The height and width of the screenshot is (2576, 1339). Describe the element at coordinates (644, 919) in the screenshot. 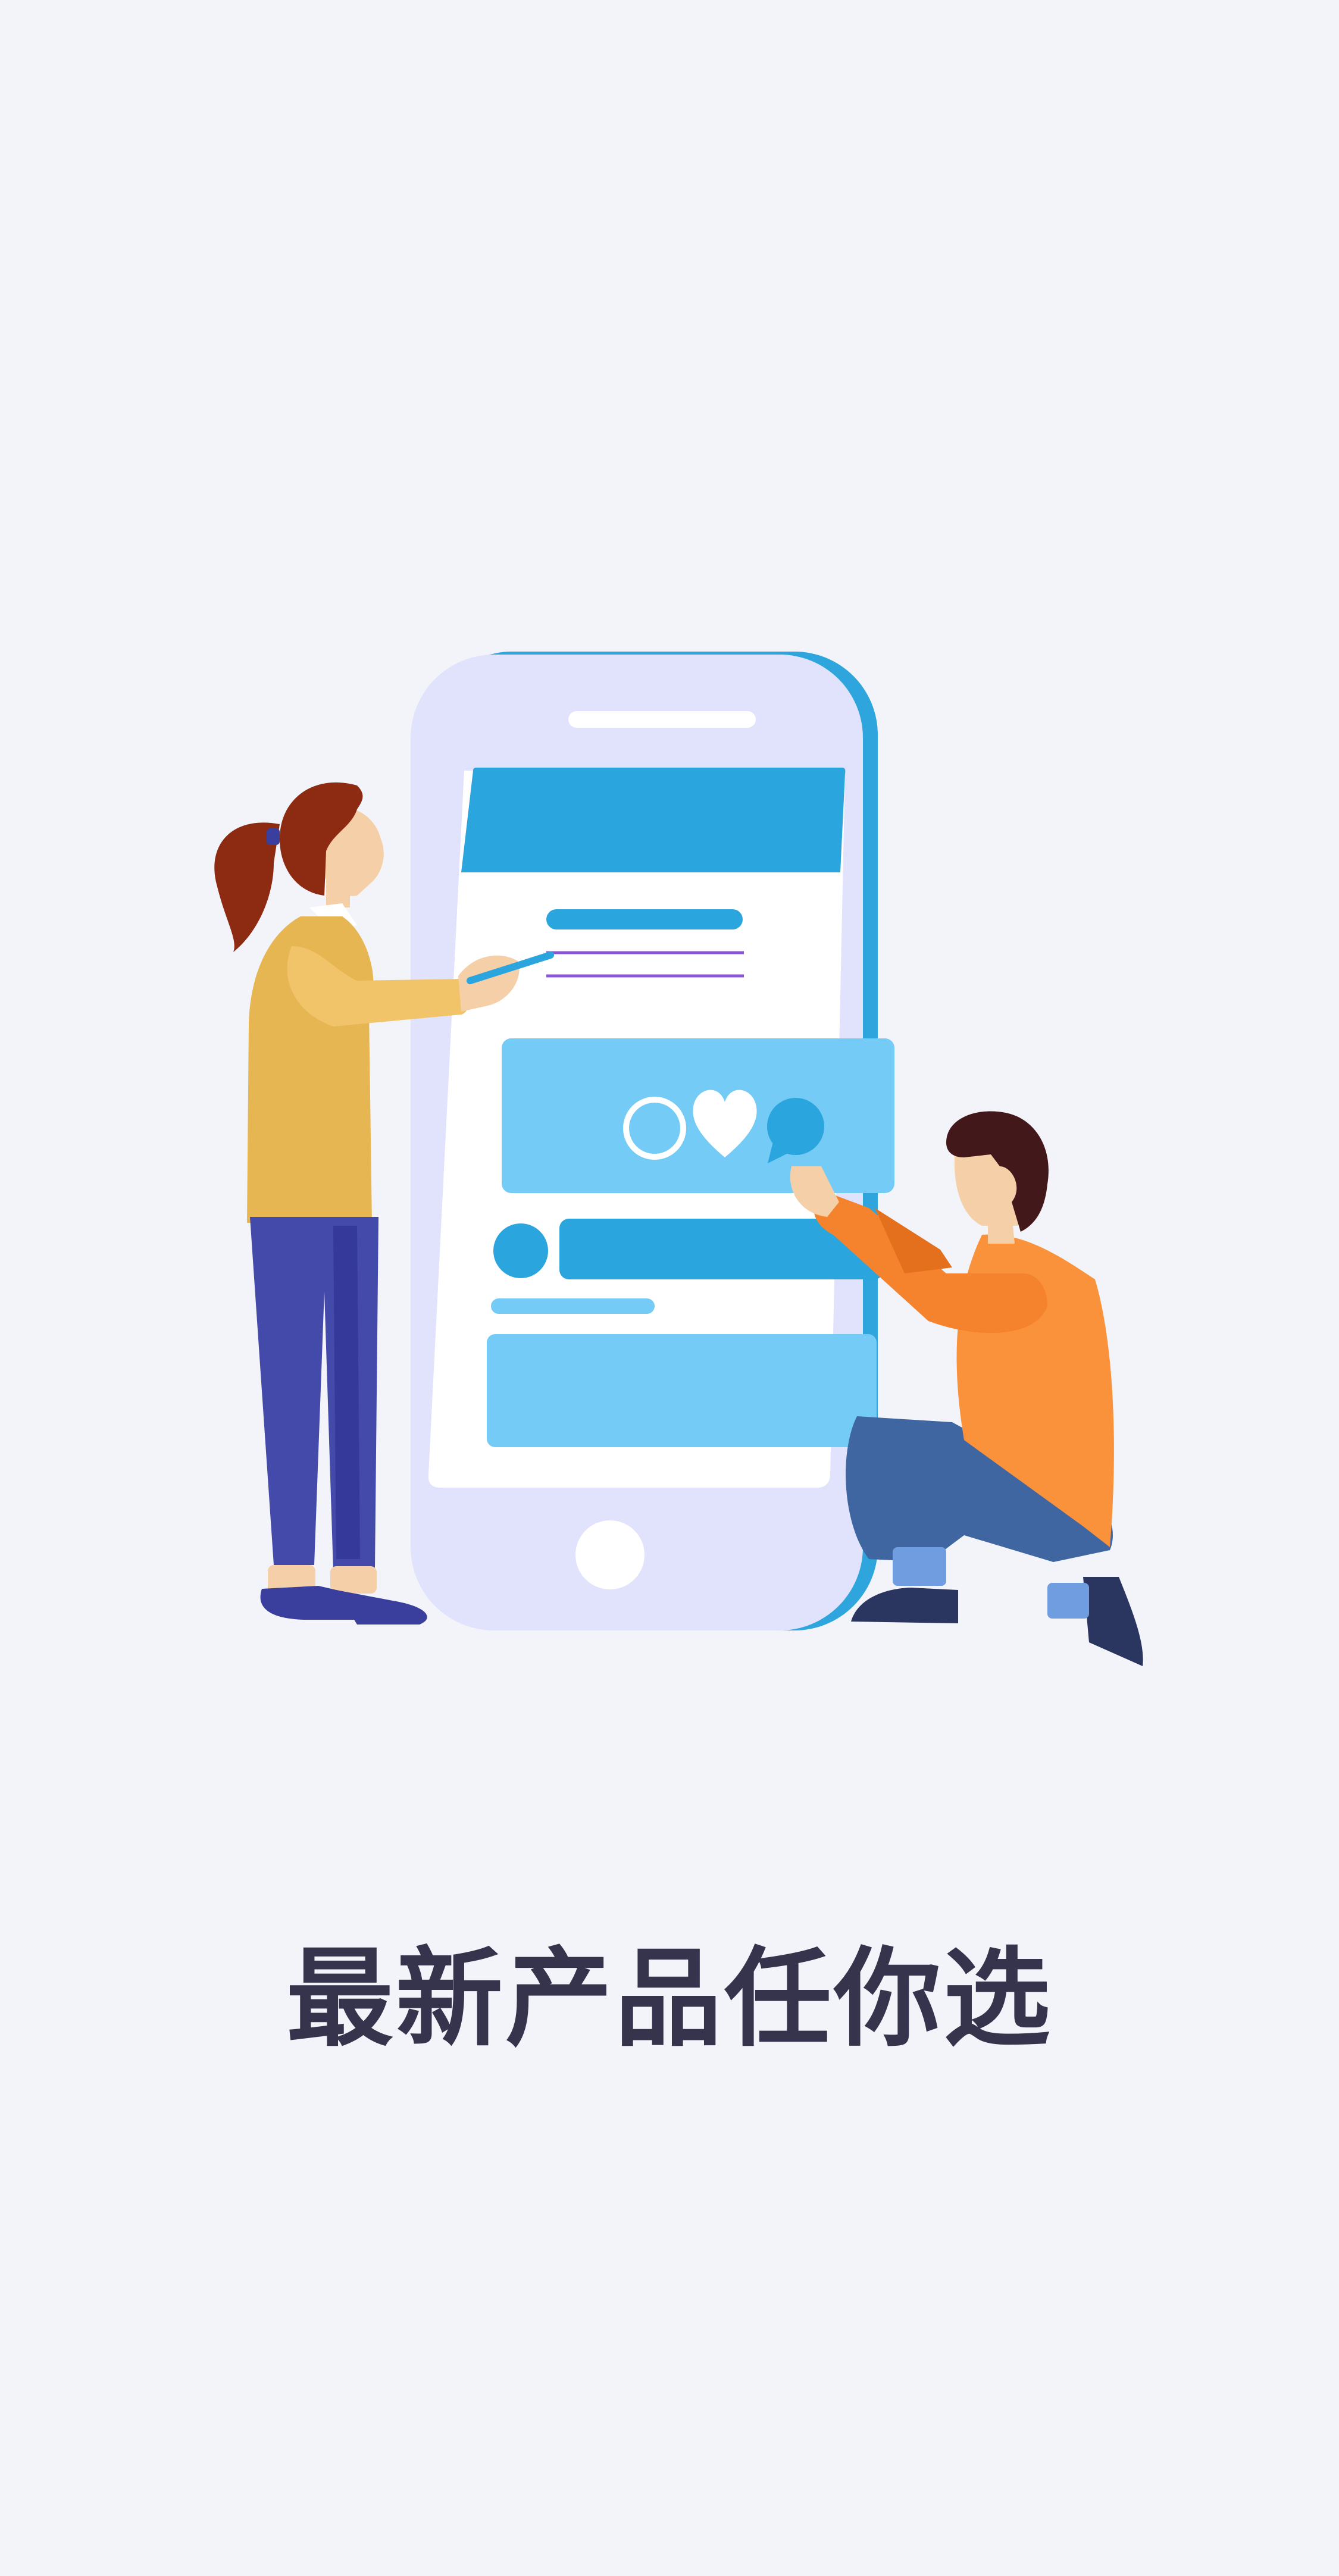

I see `phone-text-line` at that location.